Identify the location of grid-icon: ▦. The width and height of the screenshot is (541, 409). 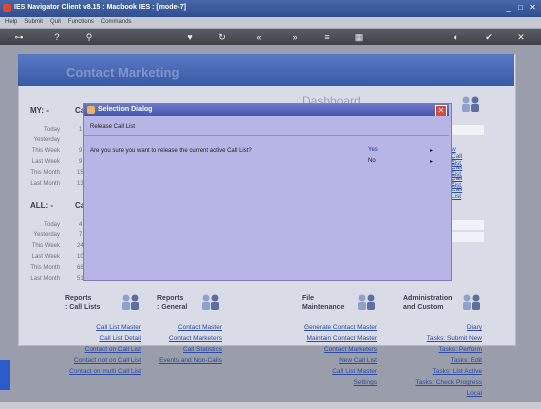
(359, 37).